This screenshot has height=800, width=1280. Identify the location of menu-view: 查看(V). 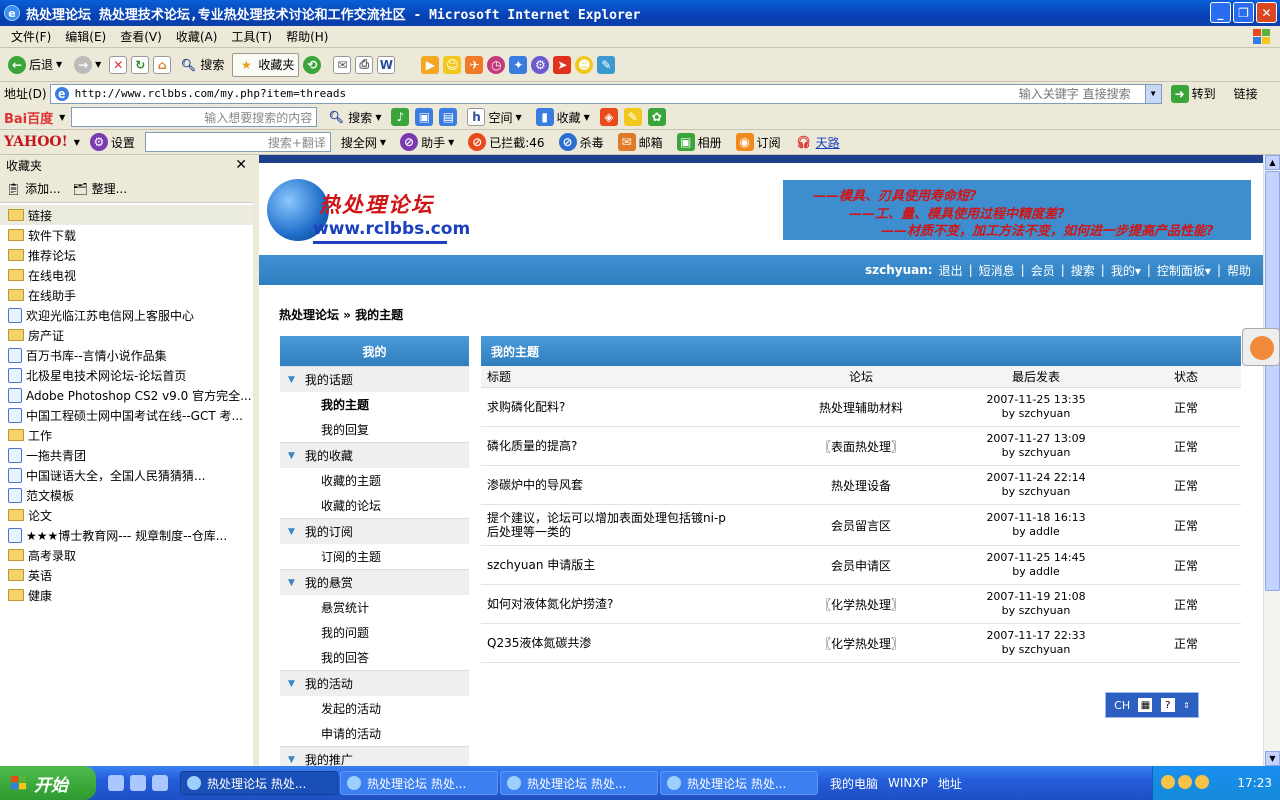
(141, 36).